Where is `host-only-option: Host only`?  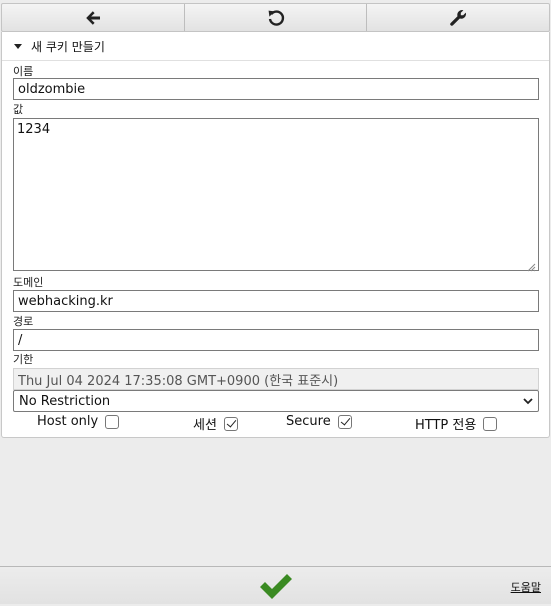
host-only-option: Host only is located at coordinates (78, 421).